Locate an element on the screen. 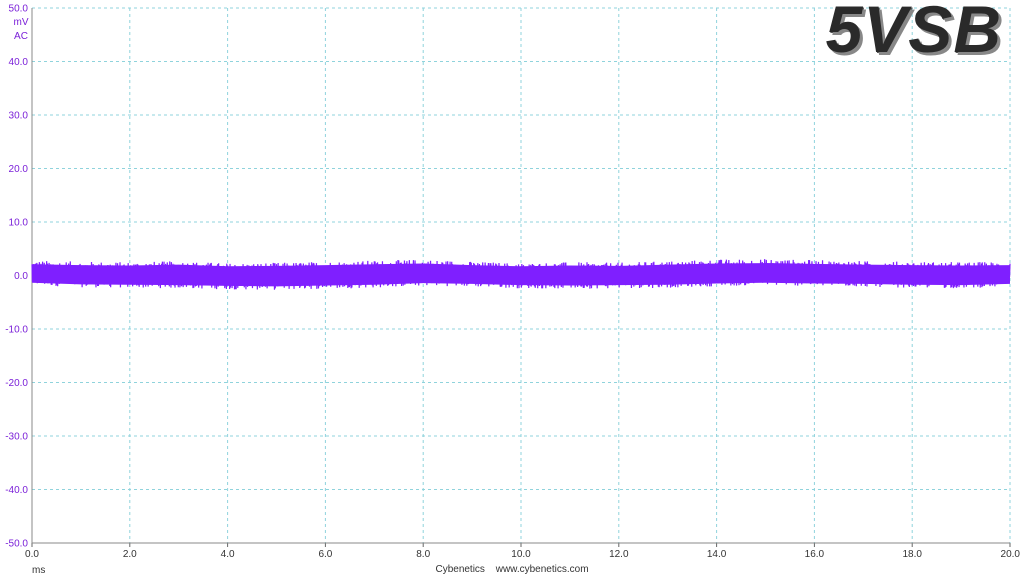 The height and width of the screenshot is (576, 1024). footer-credit: Cybenetics www.cybenetics.com is located at coordinates (512, 569).